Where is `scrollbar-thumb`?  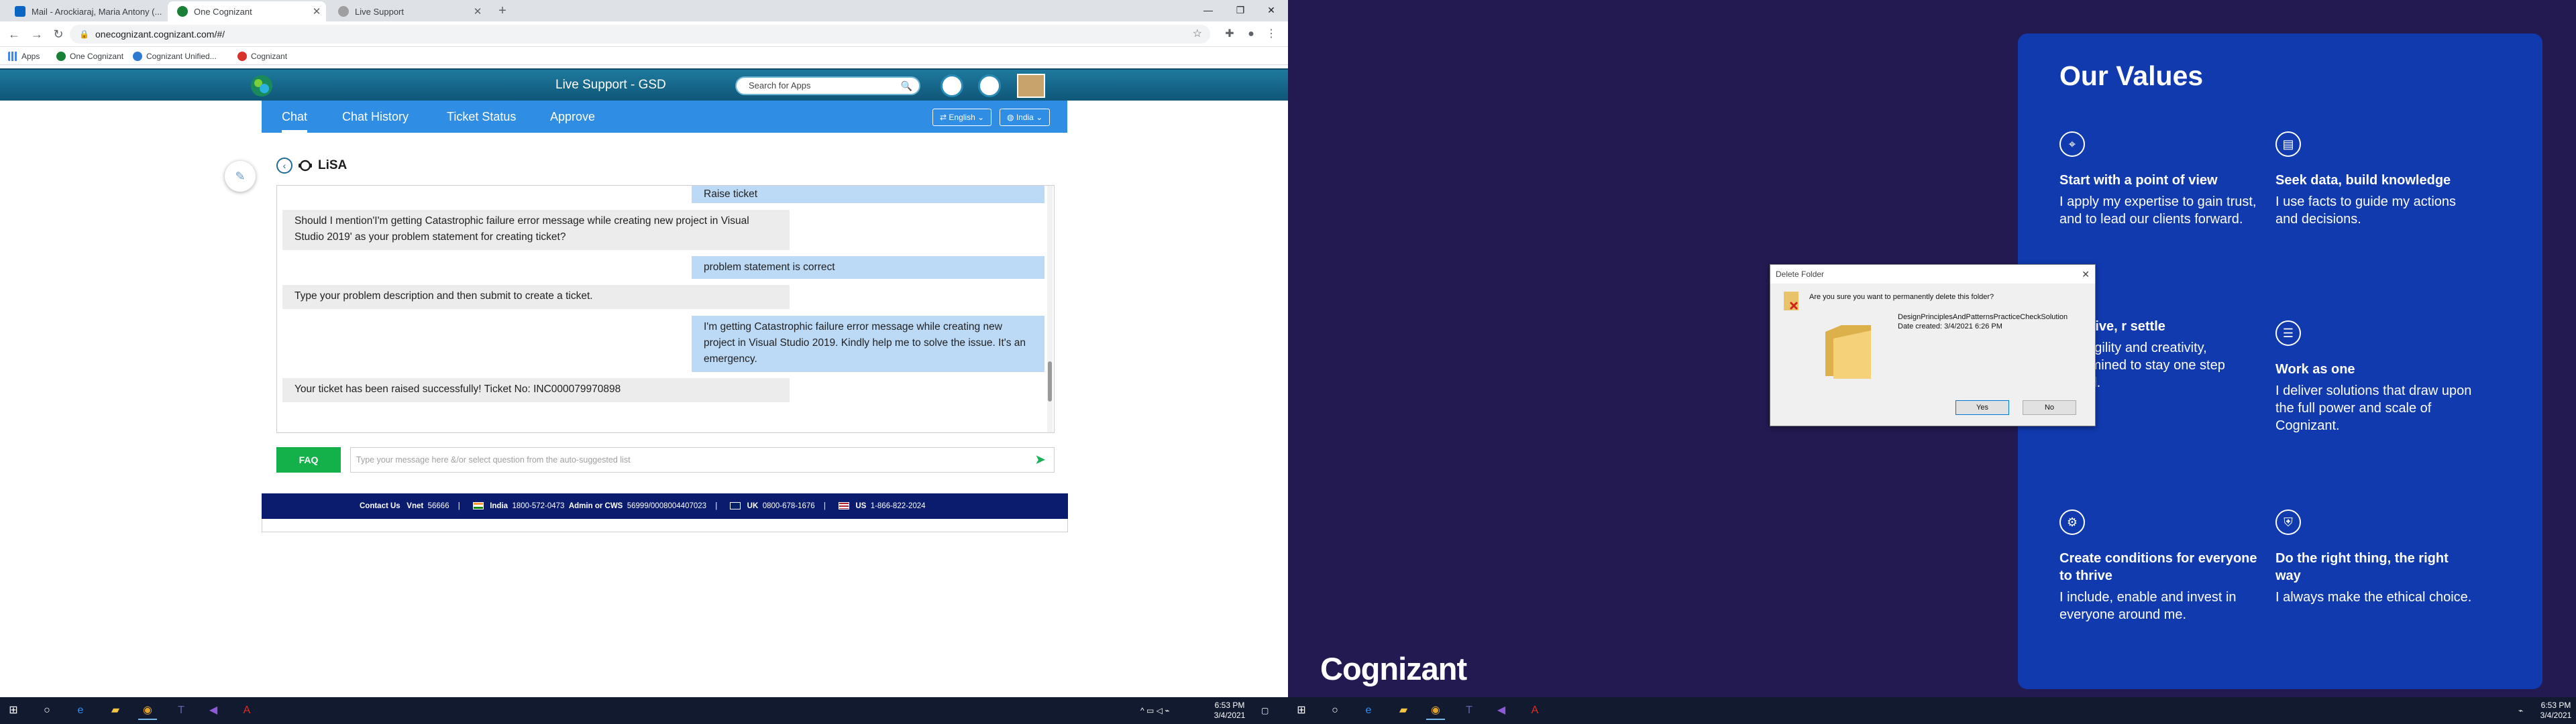 scrollbar-thumb is located at coordinates (1050, 381).